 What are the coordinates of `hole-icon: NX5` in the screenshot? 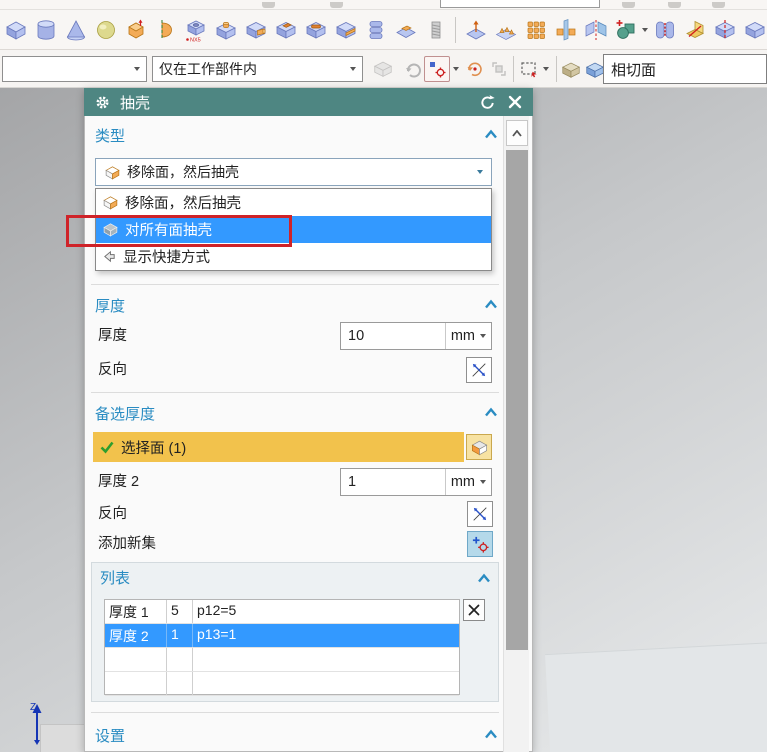 It's located at (195, 30).